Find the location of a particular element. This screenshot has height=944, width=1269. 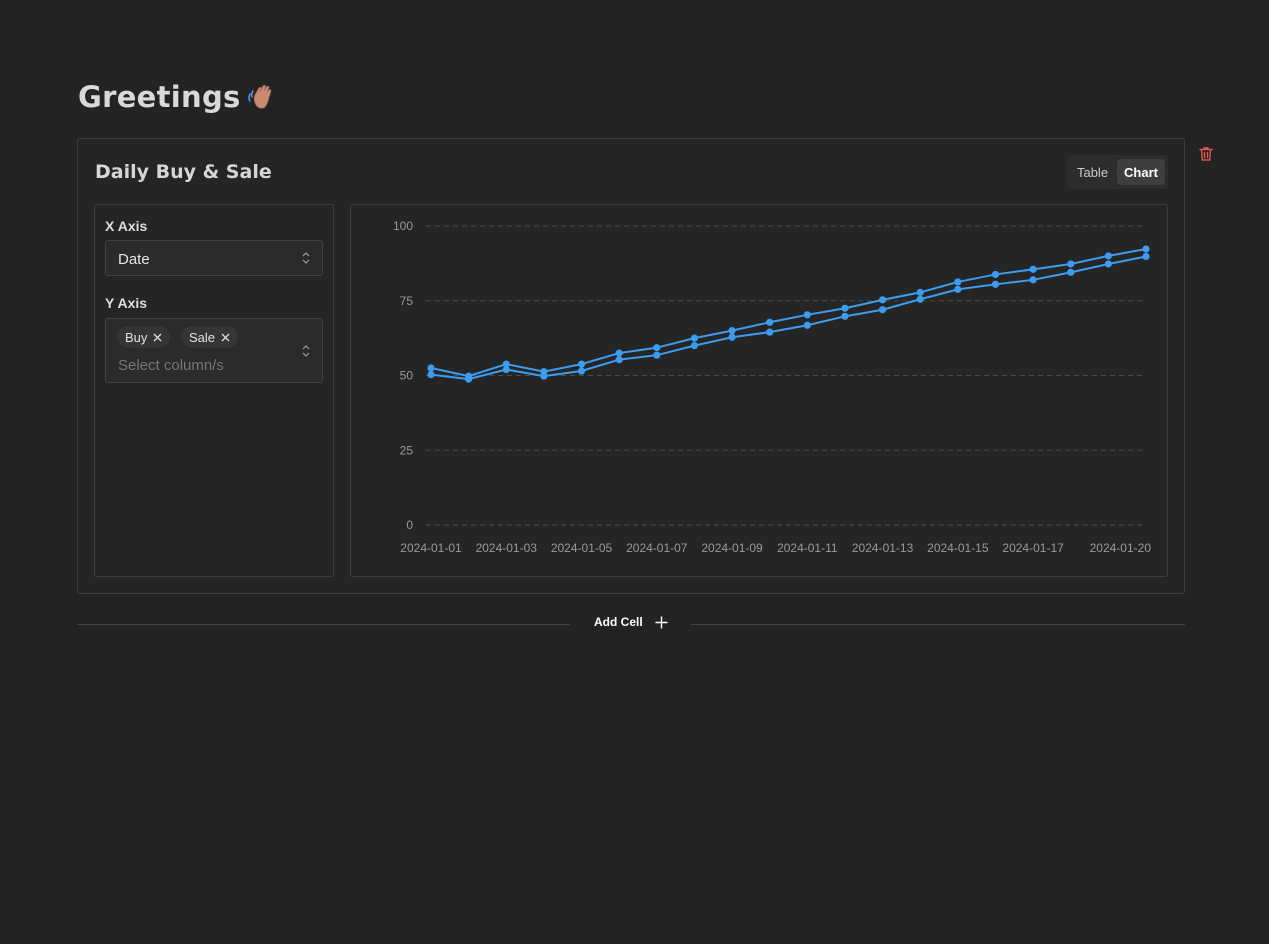

series-line-buy is located at coordinates (788, 313).